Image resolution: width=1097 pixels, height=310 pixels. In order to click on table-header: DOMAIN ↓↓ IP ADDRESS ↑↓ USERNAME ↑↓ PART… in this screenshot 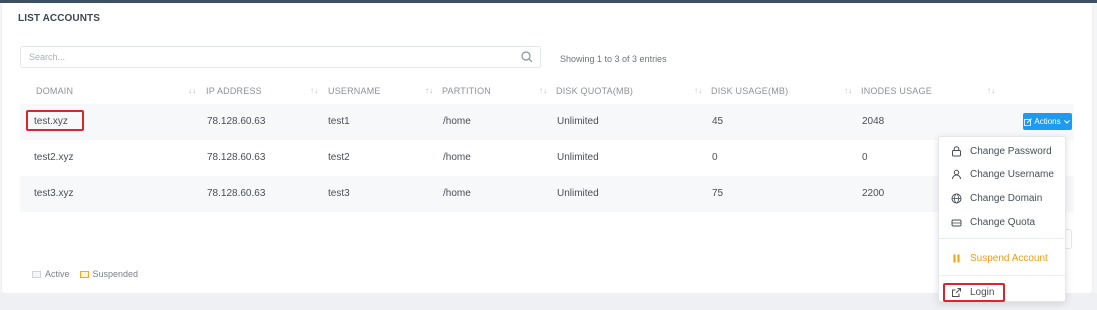, I will do `click(547, 93)`.